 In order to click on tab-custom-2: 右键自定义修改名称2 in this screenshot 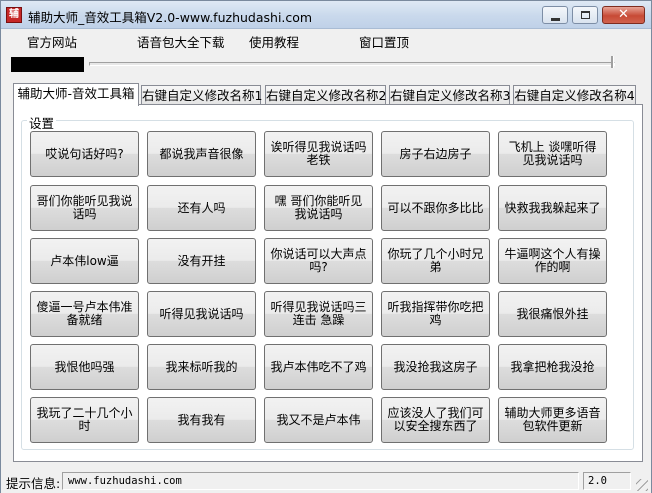, I will do `click(325, 95)`.